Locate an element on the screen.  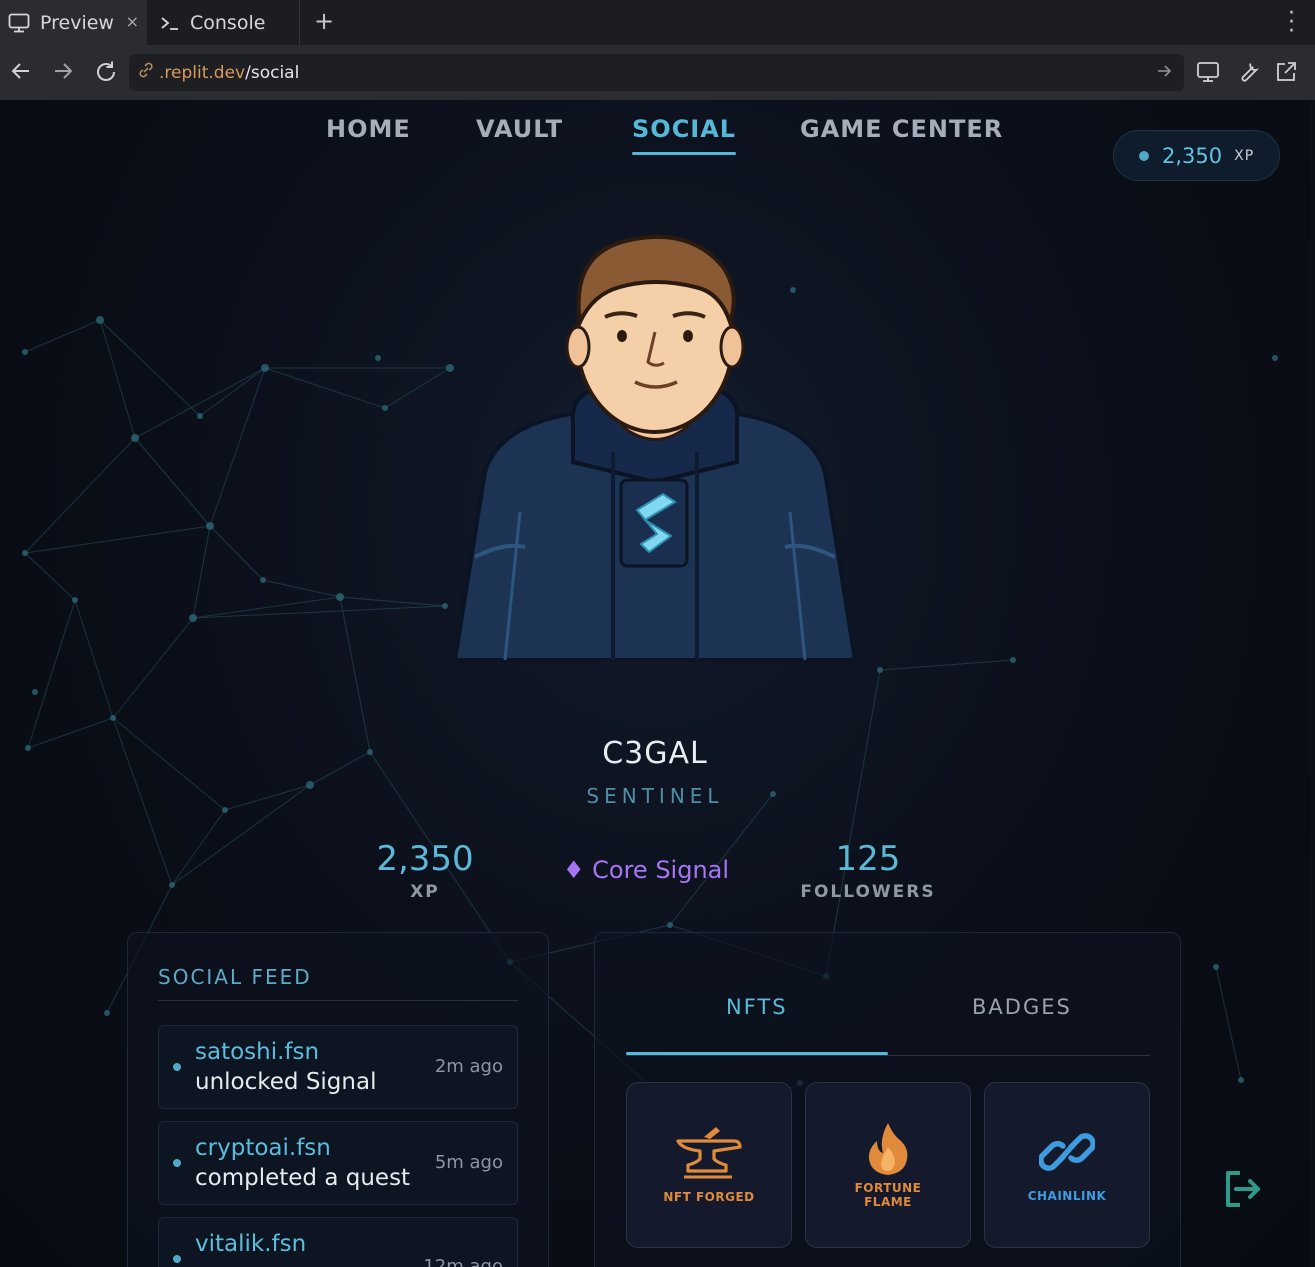
nft-card-chainlink: CHAINLINK is located at coordinates (1067, 1165).